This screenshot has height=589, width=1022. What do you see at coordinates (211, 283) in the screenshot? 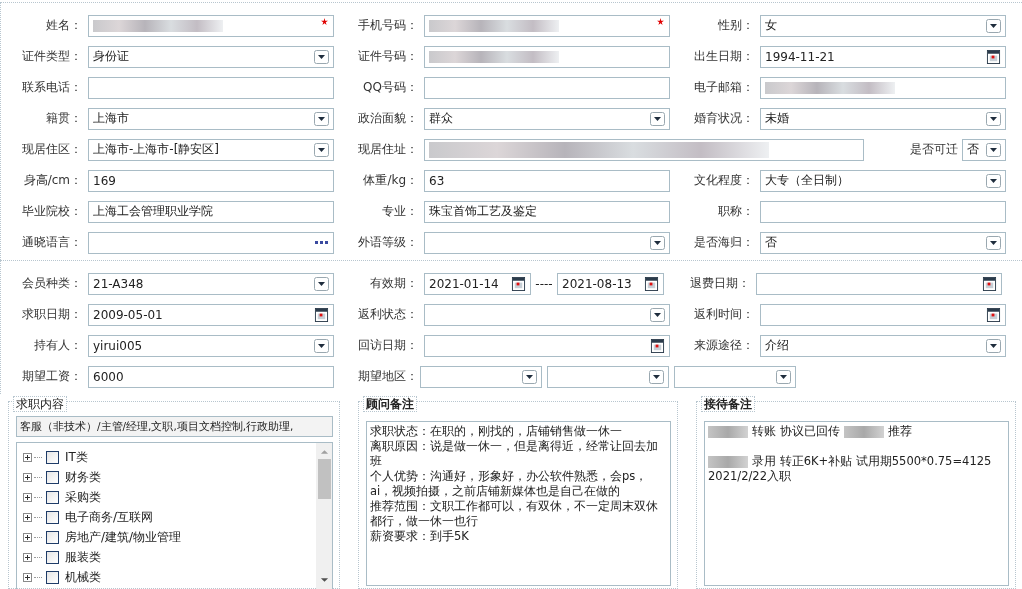
I see `select-field: 21-A348` at bounding box center [211, 283].